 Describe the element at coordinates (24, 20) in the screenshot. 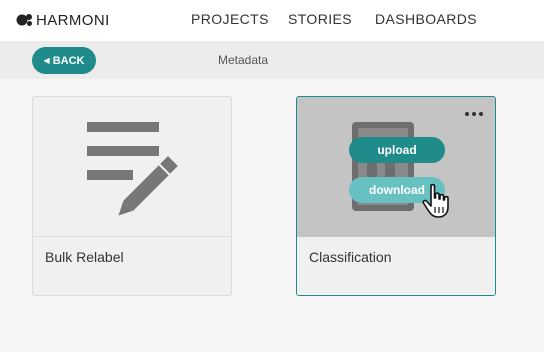

I see `logo-icon` at that location.